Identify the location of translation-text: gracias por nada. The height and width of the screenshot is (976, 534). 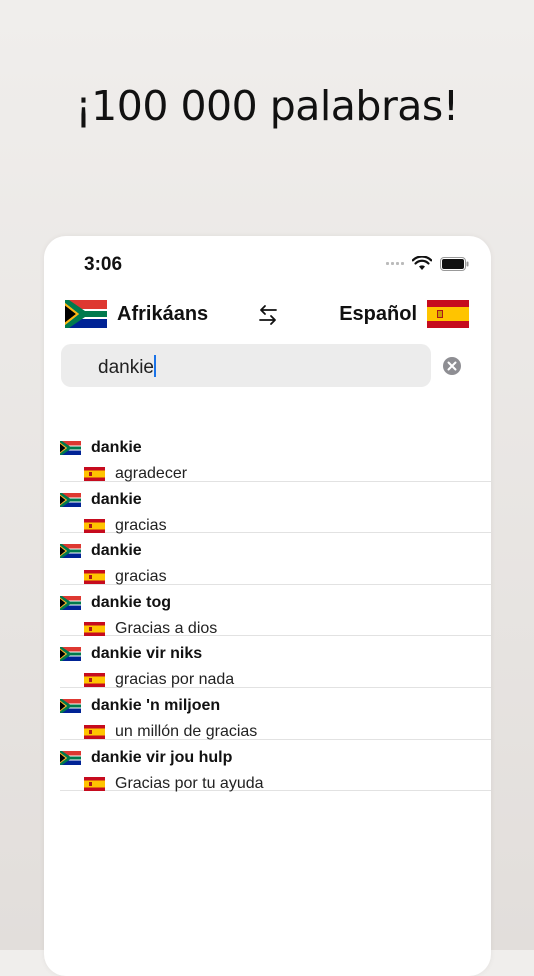
(175, 680).